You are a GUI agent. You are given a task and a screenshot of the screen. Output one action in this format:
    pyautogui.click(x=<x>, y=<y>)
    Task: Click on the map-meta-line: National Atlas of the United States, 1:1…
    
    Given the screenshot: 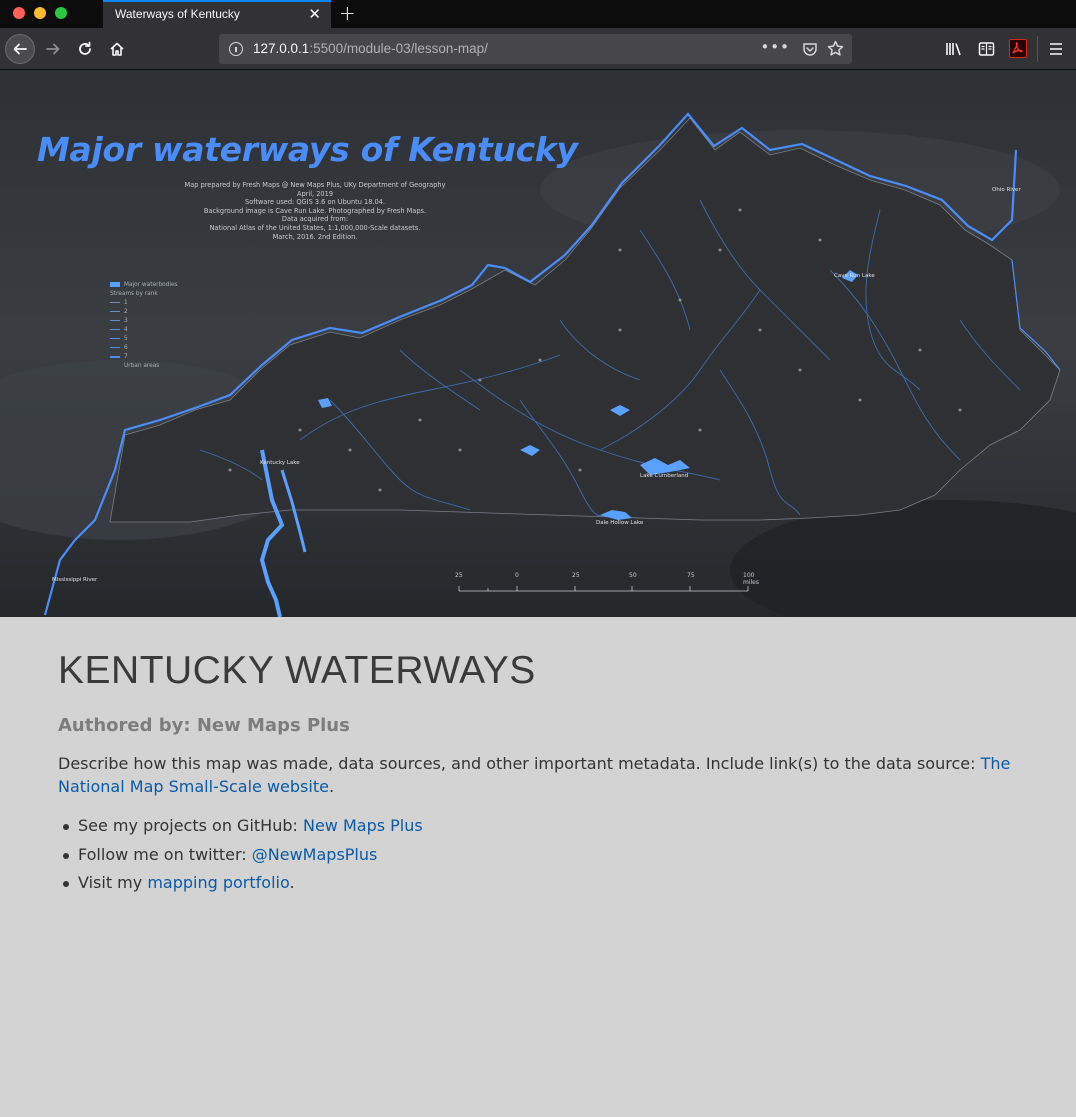 What is the action you would take?
    pyautogui.click(x=315, y=227)
    